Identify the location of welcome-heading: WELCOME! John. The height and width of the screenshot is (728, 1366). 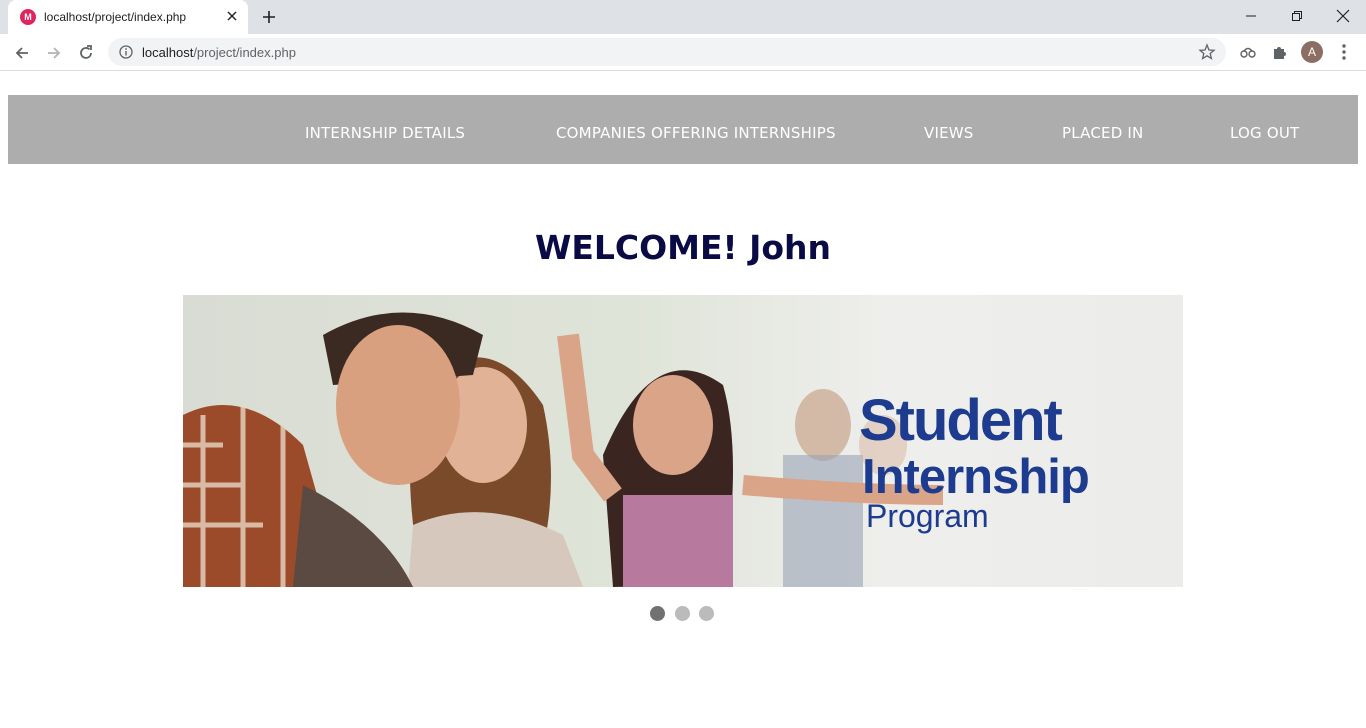
(683, 247).